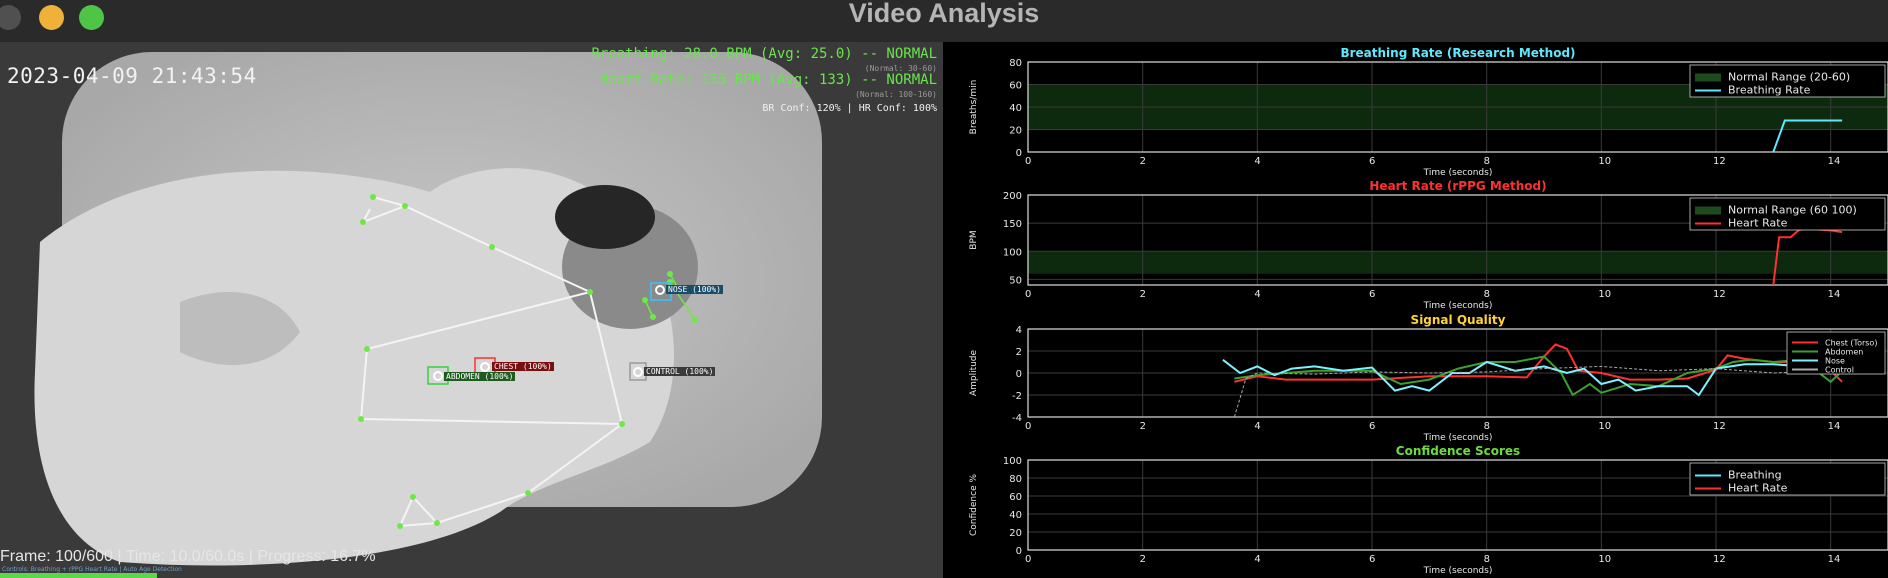 The width and height of the screenshot is (1888, 578). What do you see at coordinates (471, 575) in the screenshot?
I see `video-progress-bar` at bounding box center [471, 575].